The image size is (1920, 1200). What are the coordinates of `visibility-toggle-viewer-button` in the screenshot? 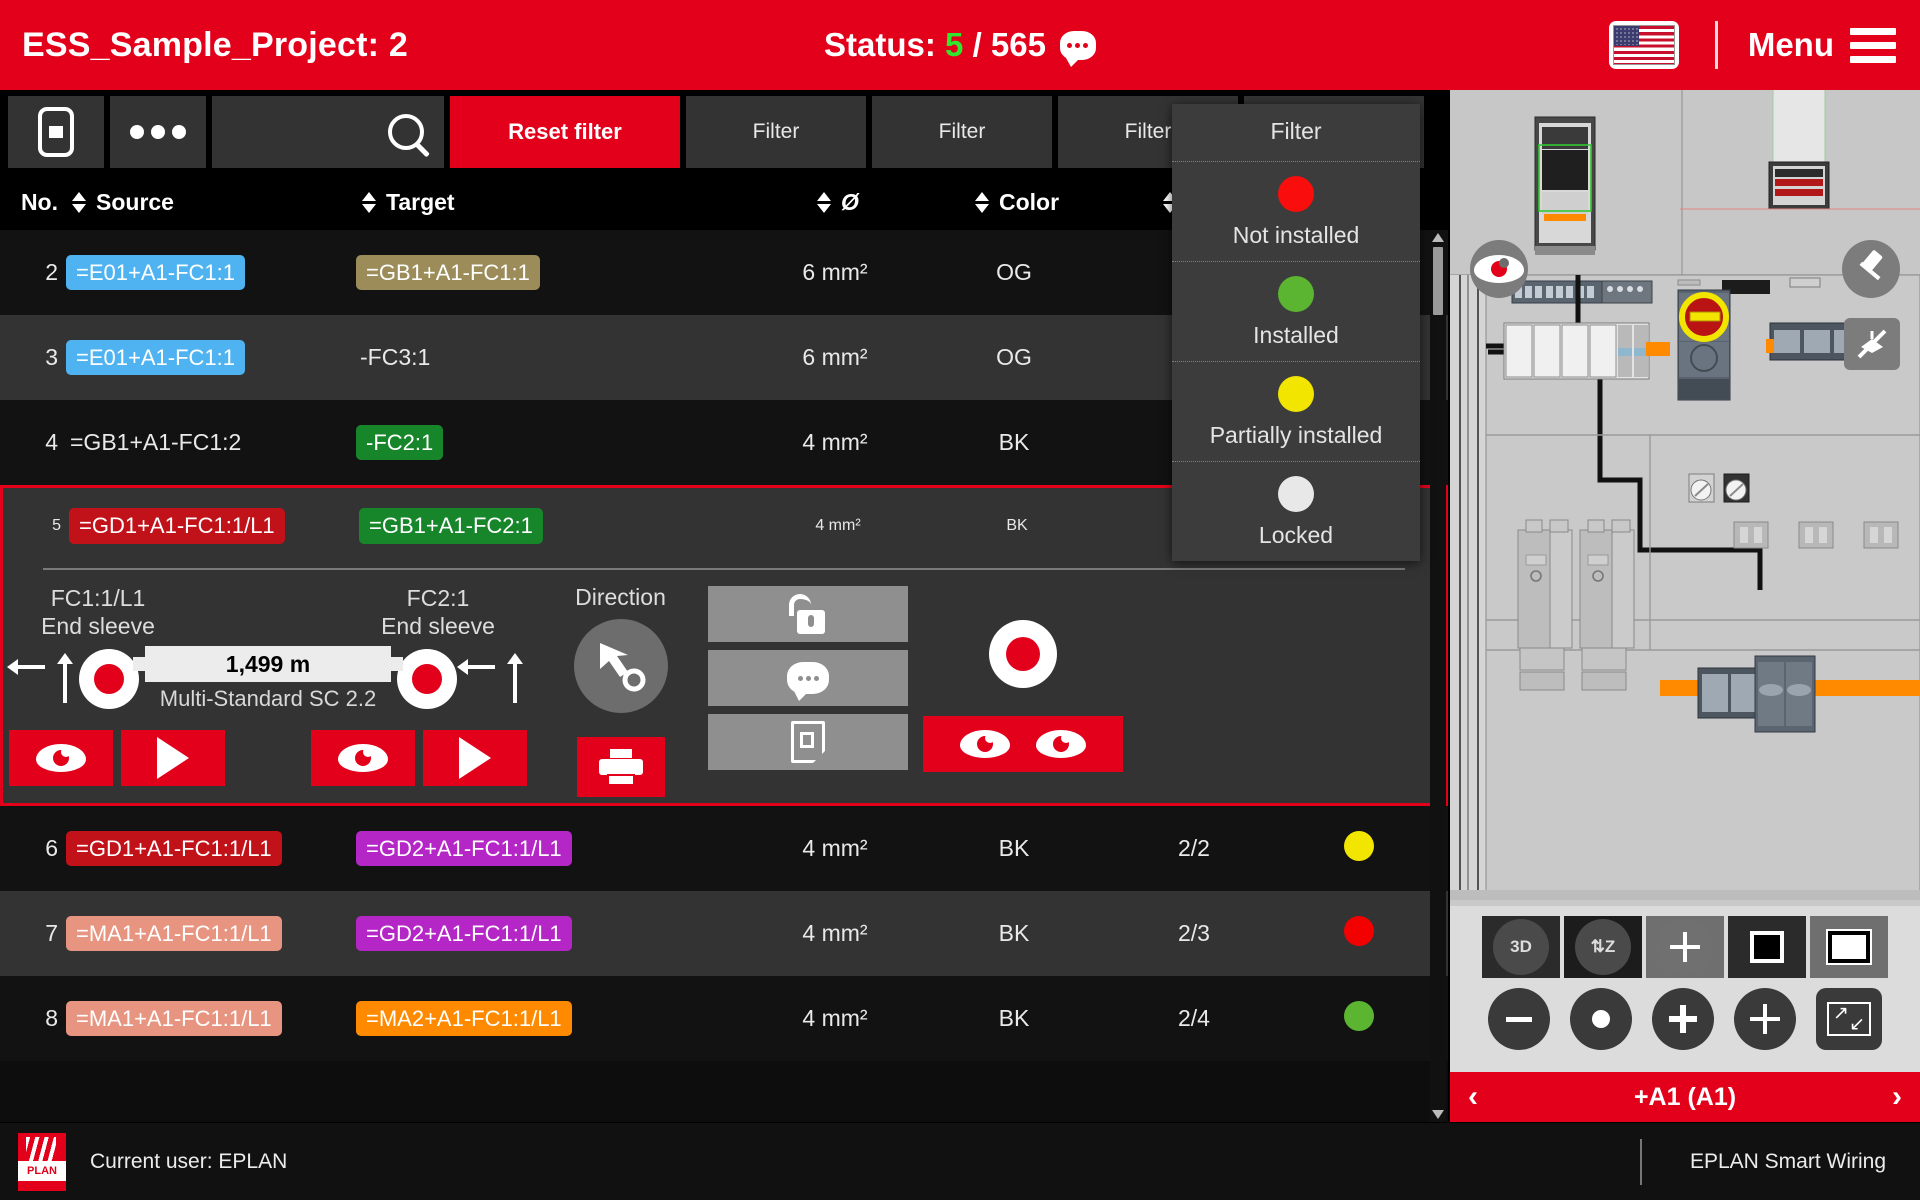 It's located at (1499, 269).